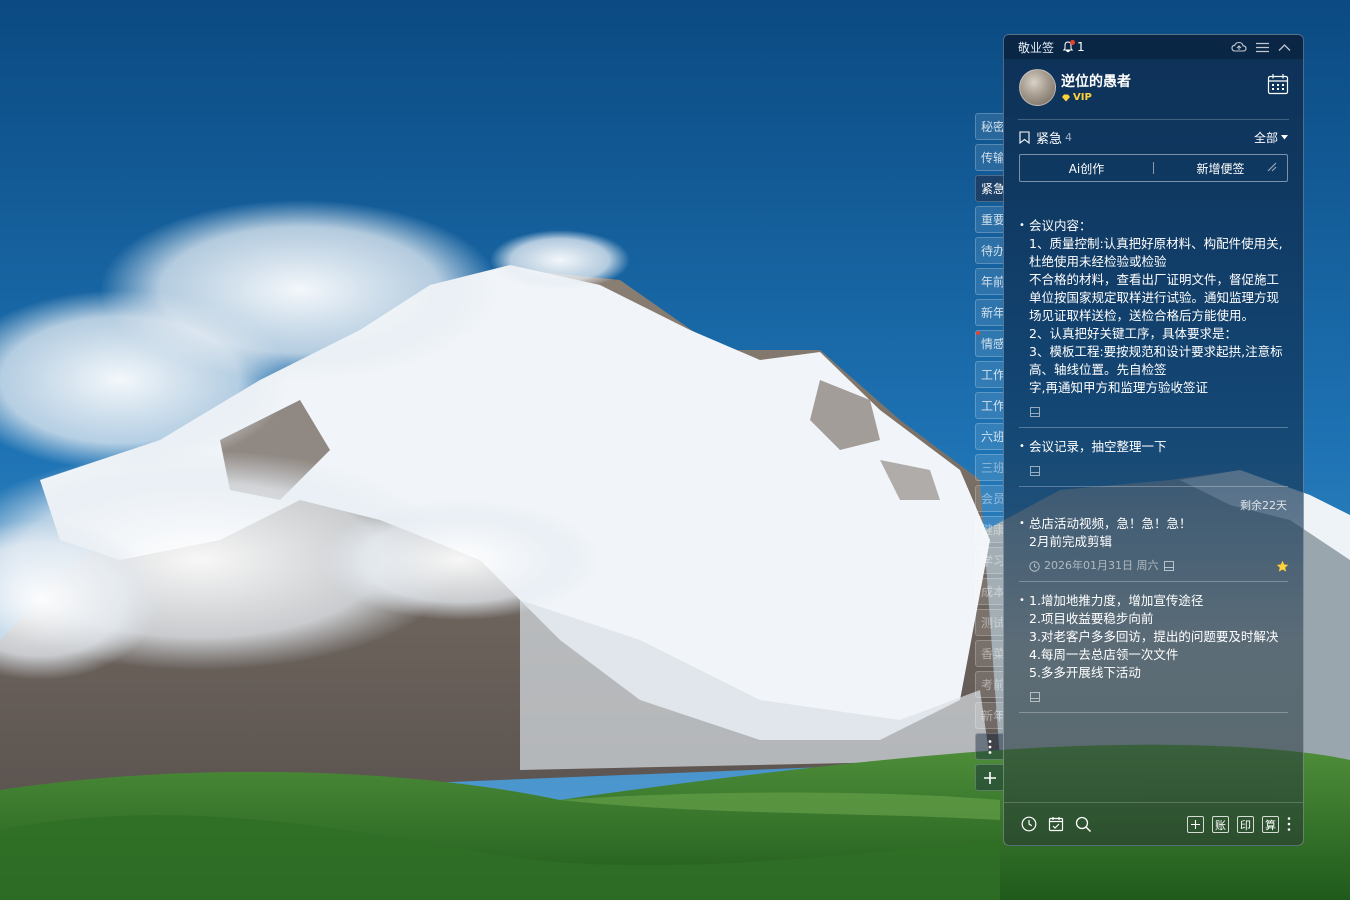  Describe the element at coordinates (1037, 87) in the screenshot. I see `avatar` at that location.